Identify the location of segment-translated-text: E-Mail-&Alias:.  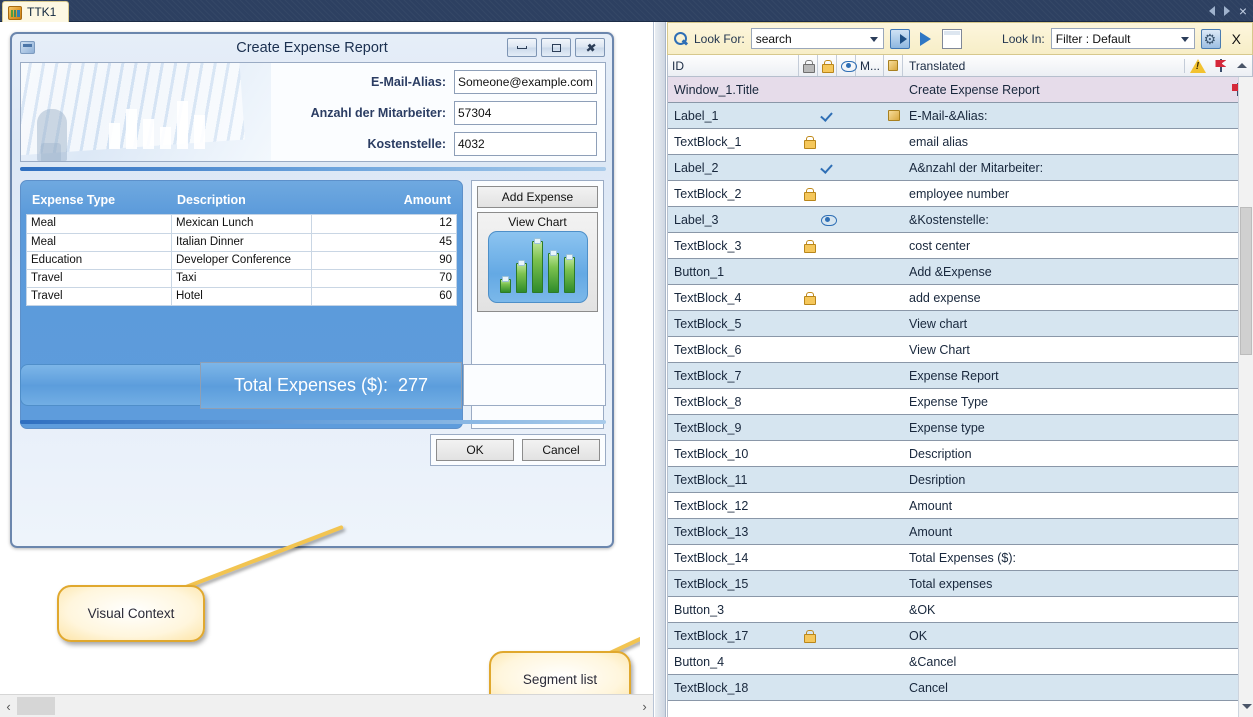
(1063, 116).